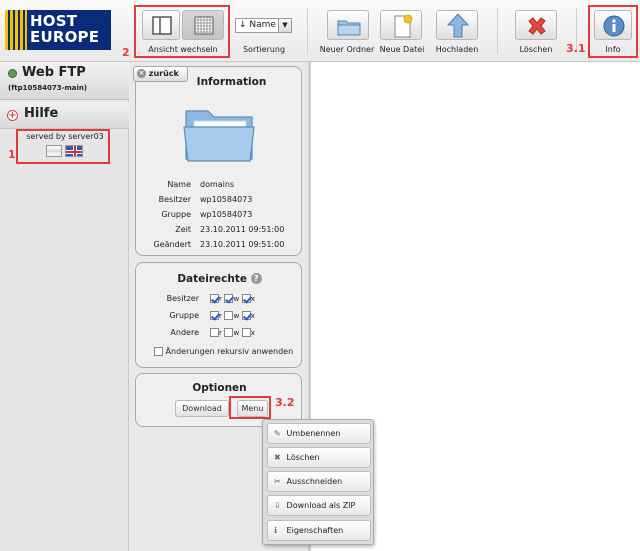  I want to click on info-key: Zeit, so click(183, 229).